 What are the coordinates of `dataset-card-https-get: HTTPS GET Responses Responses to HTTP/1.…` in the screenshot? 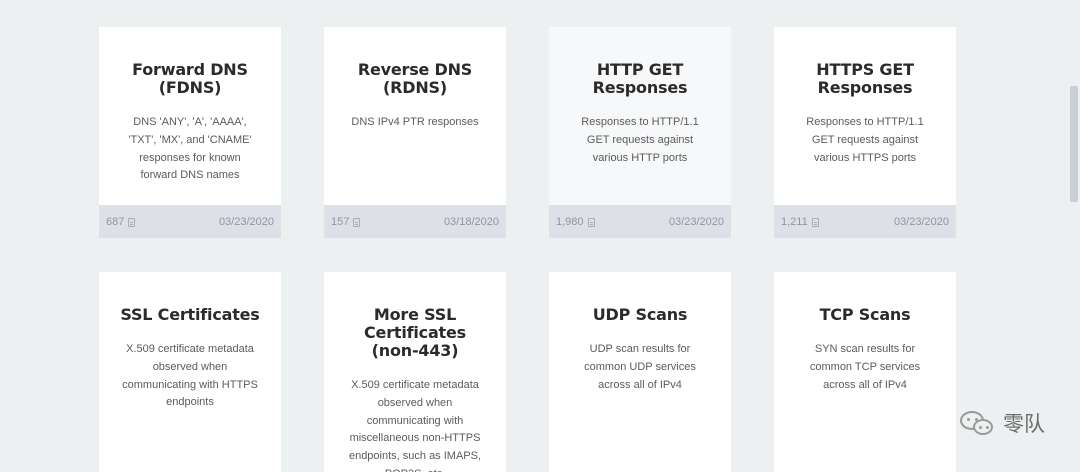 It's located at (865, 132).